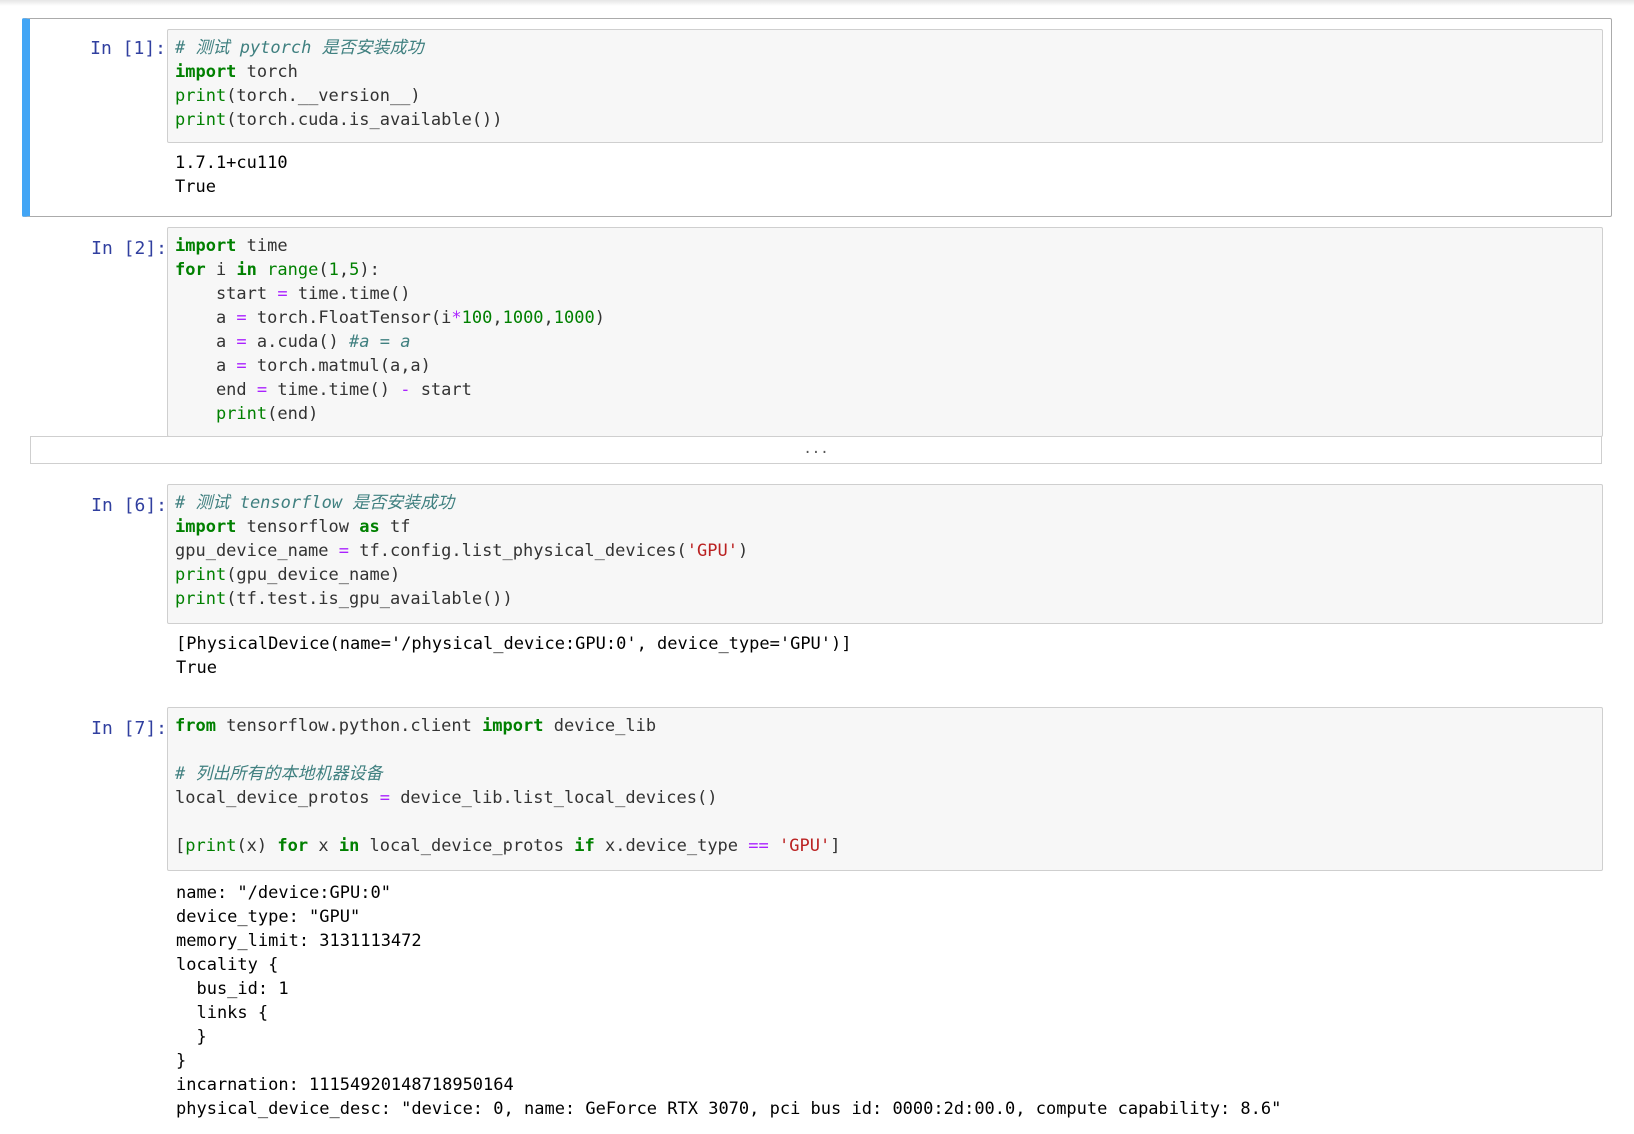 Image resolution: width=1634 pixels, height=1134 pixels. Describe the element at coordinates (279, 774) in the screenshot. I see `code-line: # 列出所有的本地机器设备` at that location.